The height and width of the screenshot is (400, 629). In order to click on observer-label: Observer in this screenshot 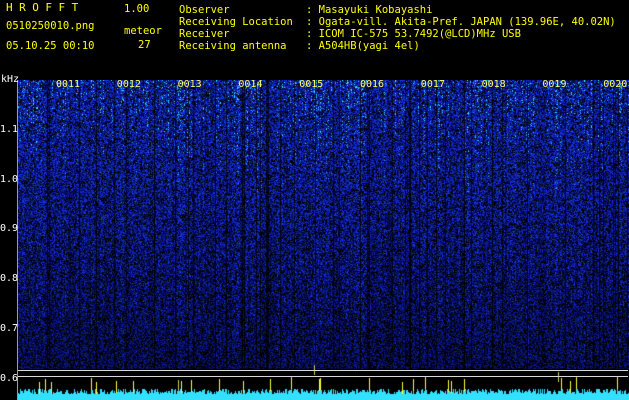, I will do `click(204, 10)`.